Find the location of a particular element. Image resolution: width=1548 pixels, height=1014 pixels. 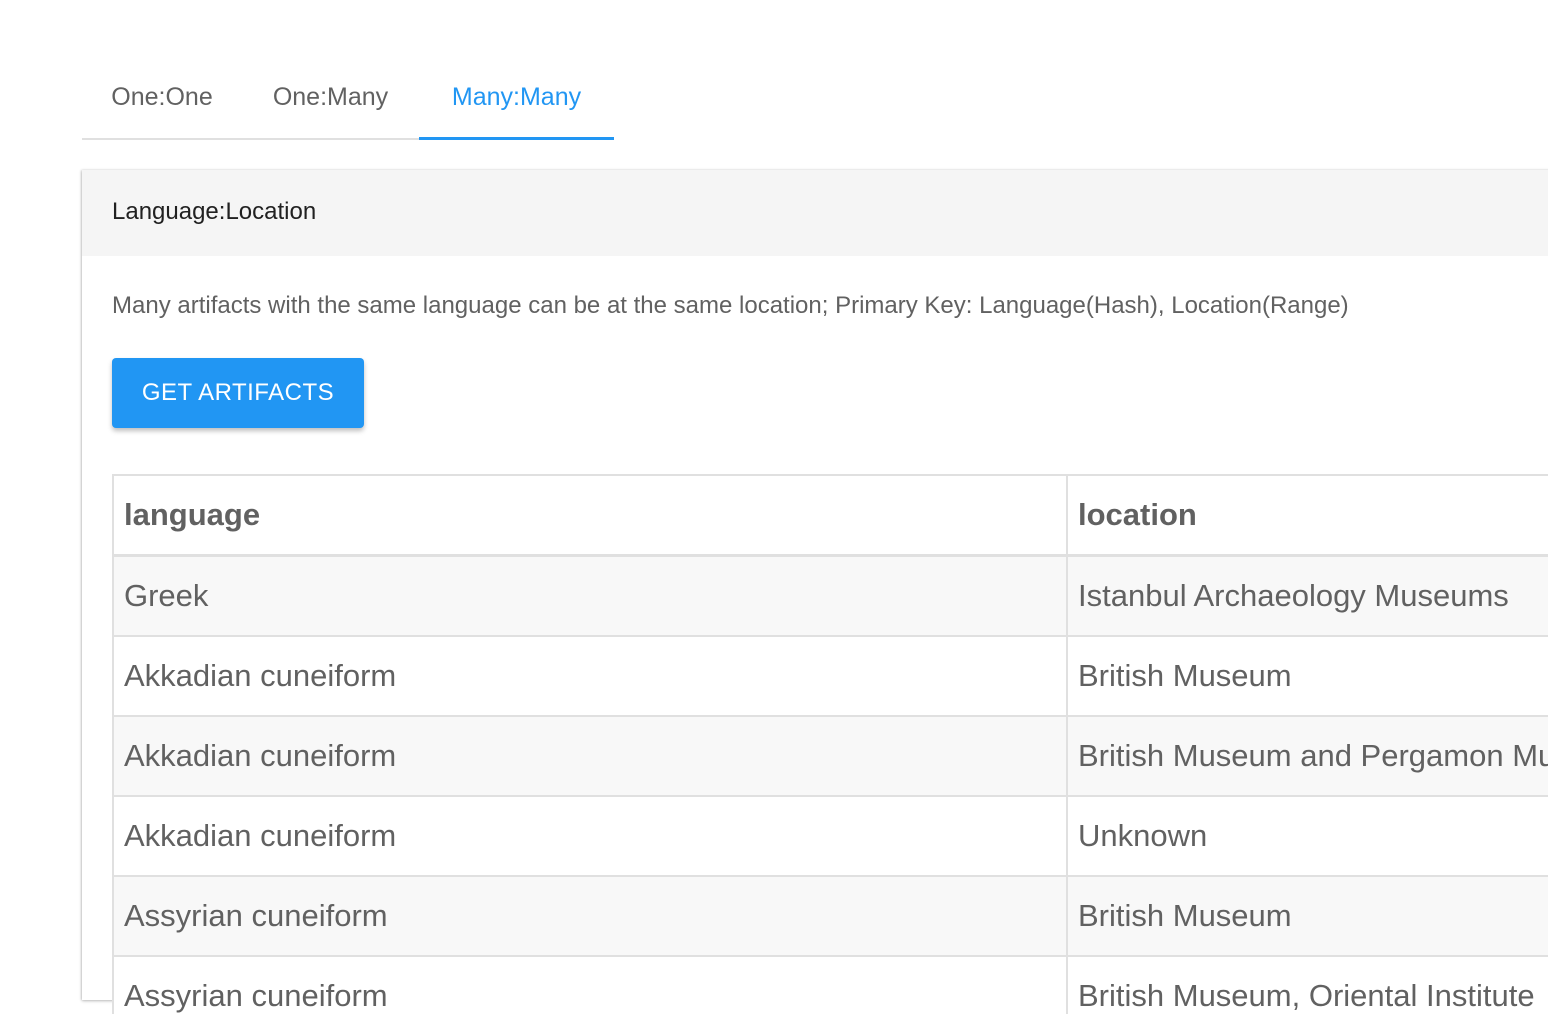

column-header-language: language is located at coordinates (590, 515).